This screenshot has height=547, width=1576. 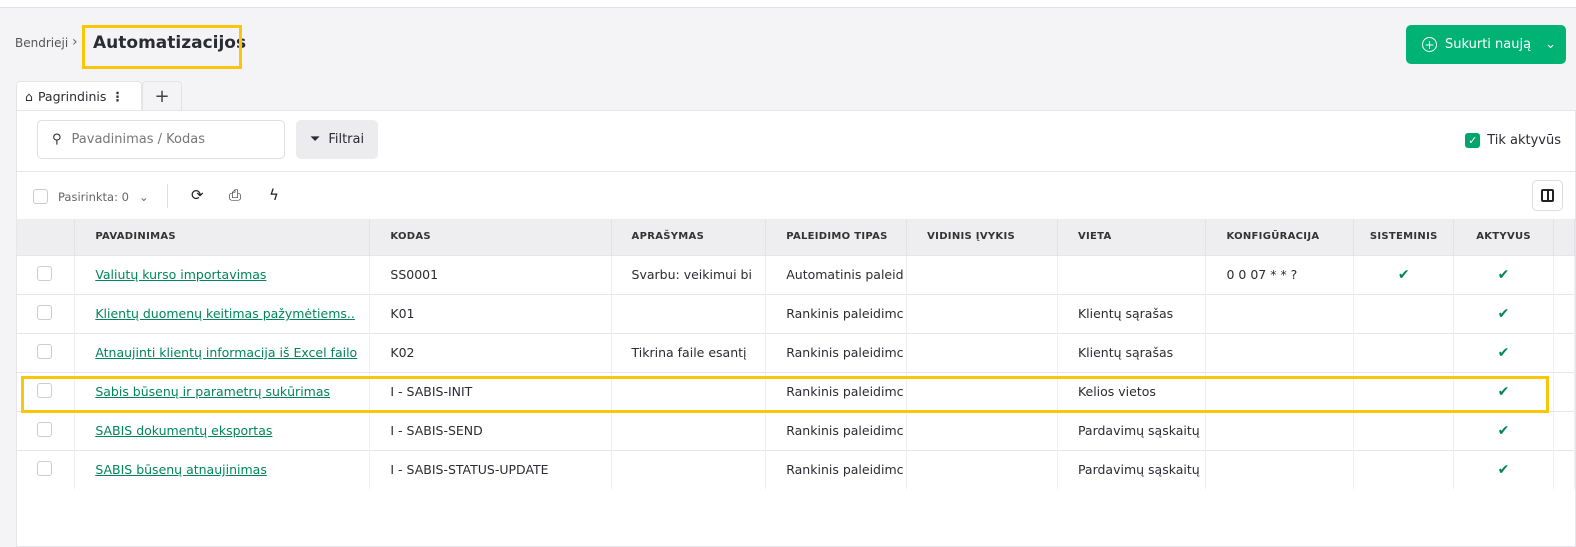 I want to click on search-placeholder: Pavadinimas / Kodas, so click(x=138, y=139).